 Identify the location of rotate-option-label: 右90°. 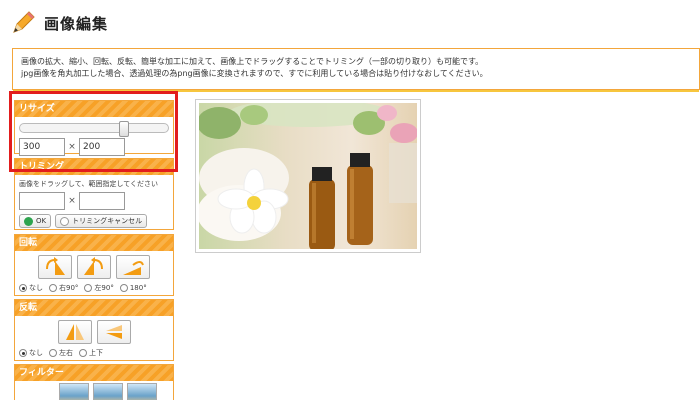
(69, 288).